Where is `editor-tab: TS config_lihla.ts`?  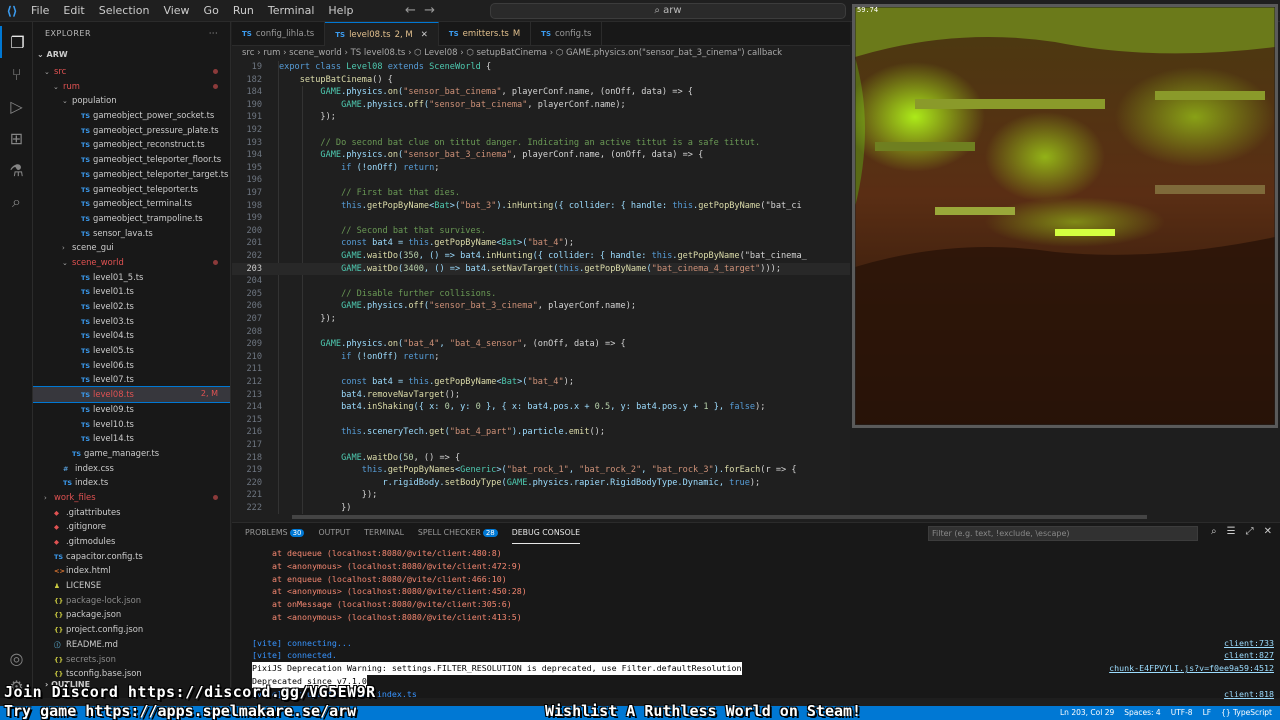 editor-tab: TS config_lihla.ts is located at coordinates (279, 34).